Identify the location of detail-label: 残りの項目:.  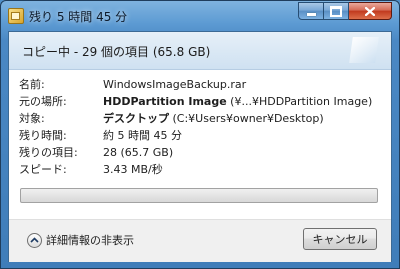
(48, 152).